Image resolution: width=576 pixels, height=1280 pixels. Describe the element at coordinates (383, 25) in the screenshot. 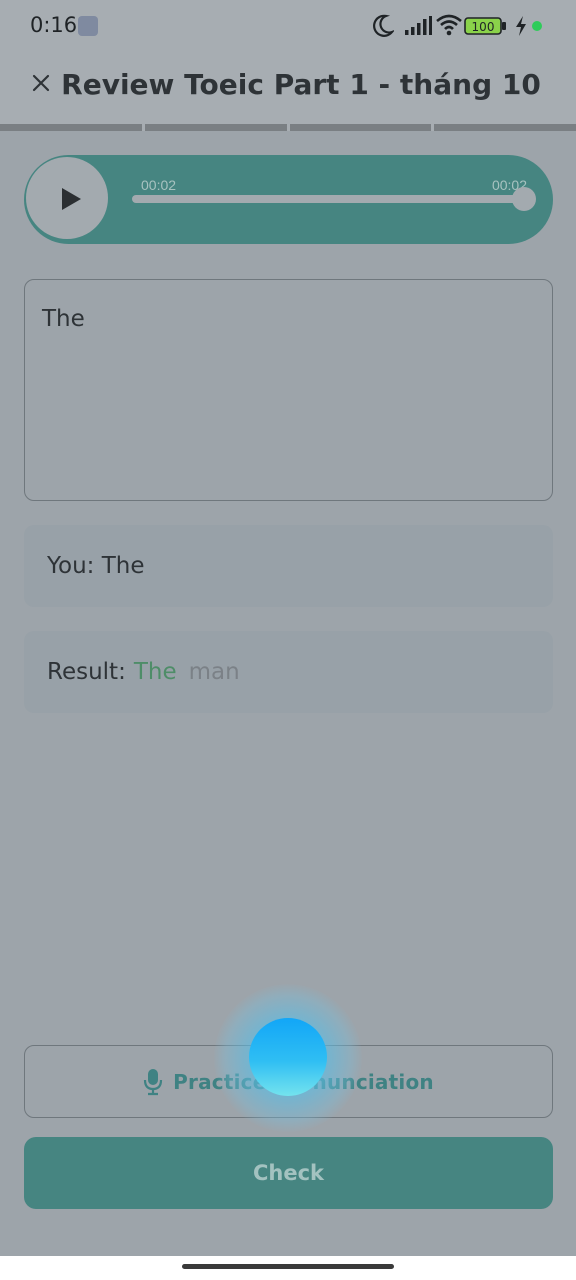

I see `moon-icon` at that location.